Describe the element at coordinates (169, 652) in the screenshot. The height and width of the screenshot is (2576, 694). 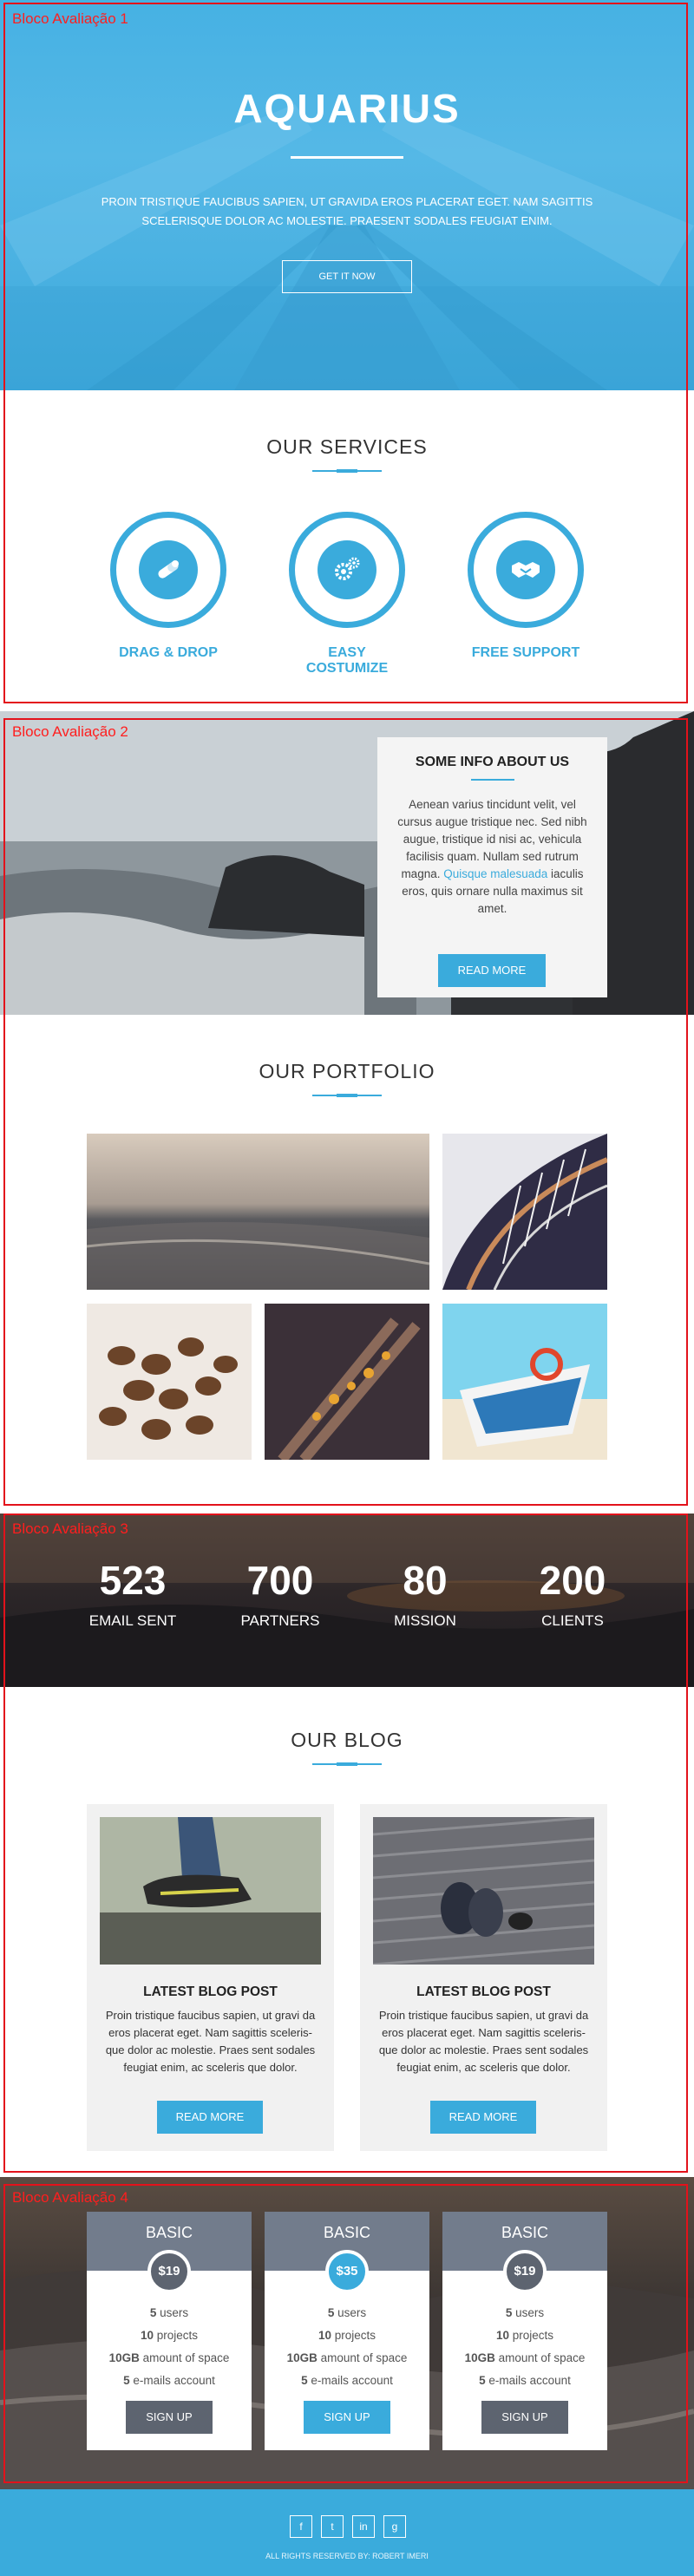
I see `service-label: DRAG & DROP` at that location.